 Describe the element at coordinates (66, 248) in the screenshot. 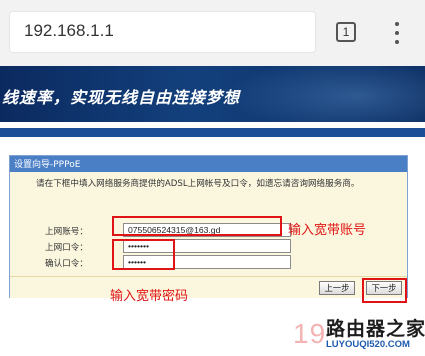

I see `password-label: 上网口令：` at that location.